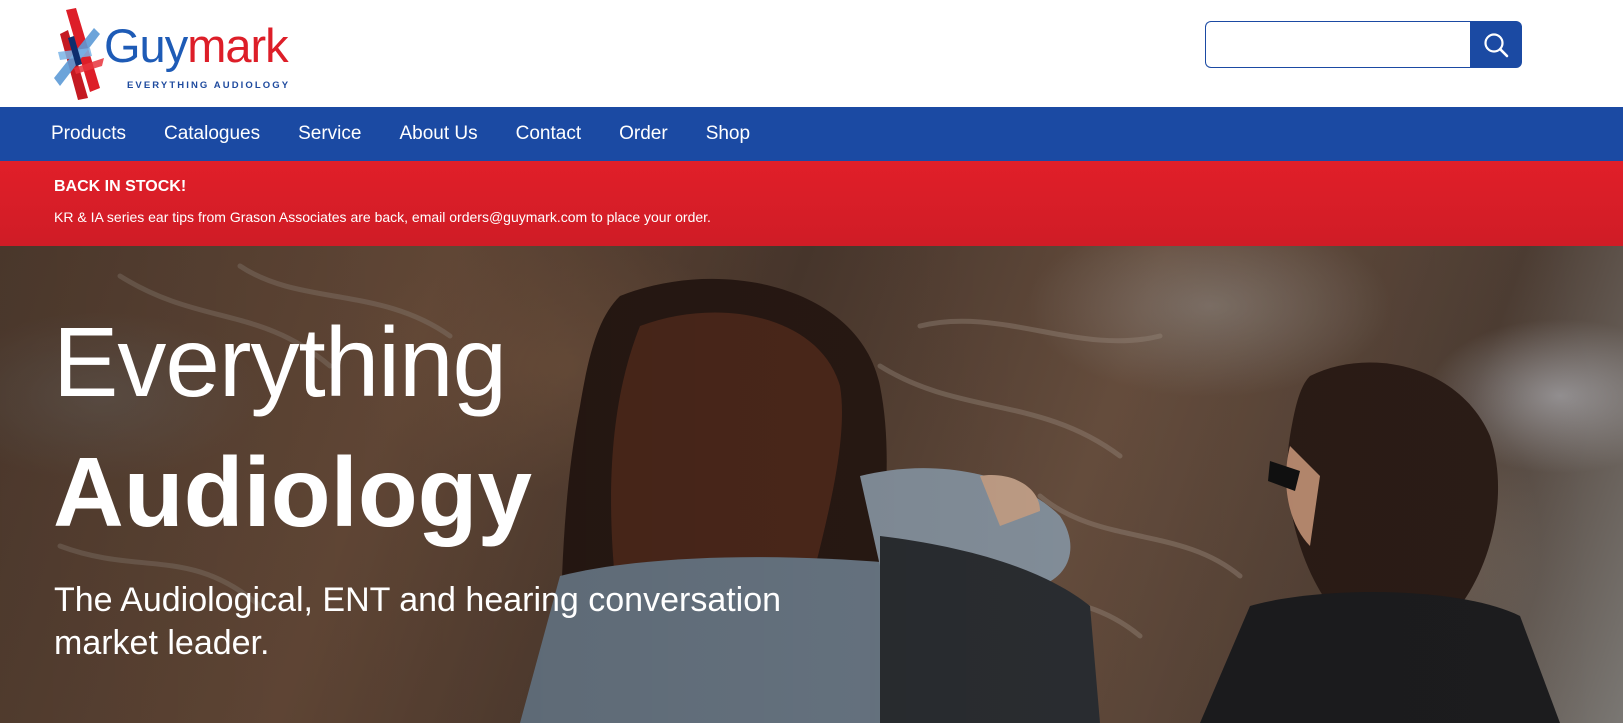 This screenshot has width=1623, height=723. I want to click on hero-heading-line1: Everything, so click(280, 362).